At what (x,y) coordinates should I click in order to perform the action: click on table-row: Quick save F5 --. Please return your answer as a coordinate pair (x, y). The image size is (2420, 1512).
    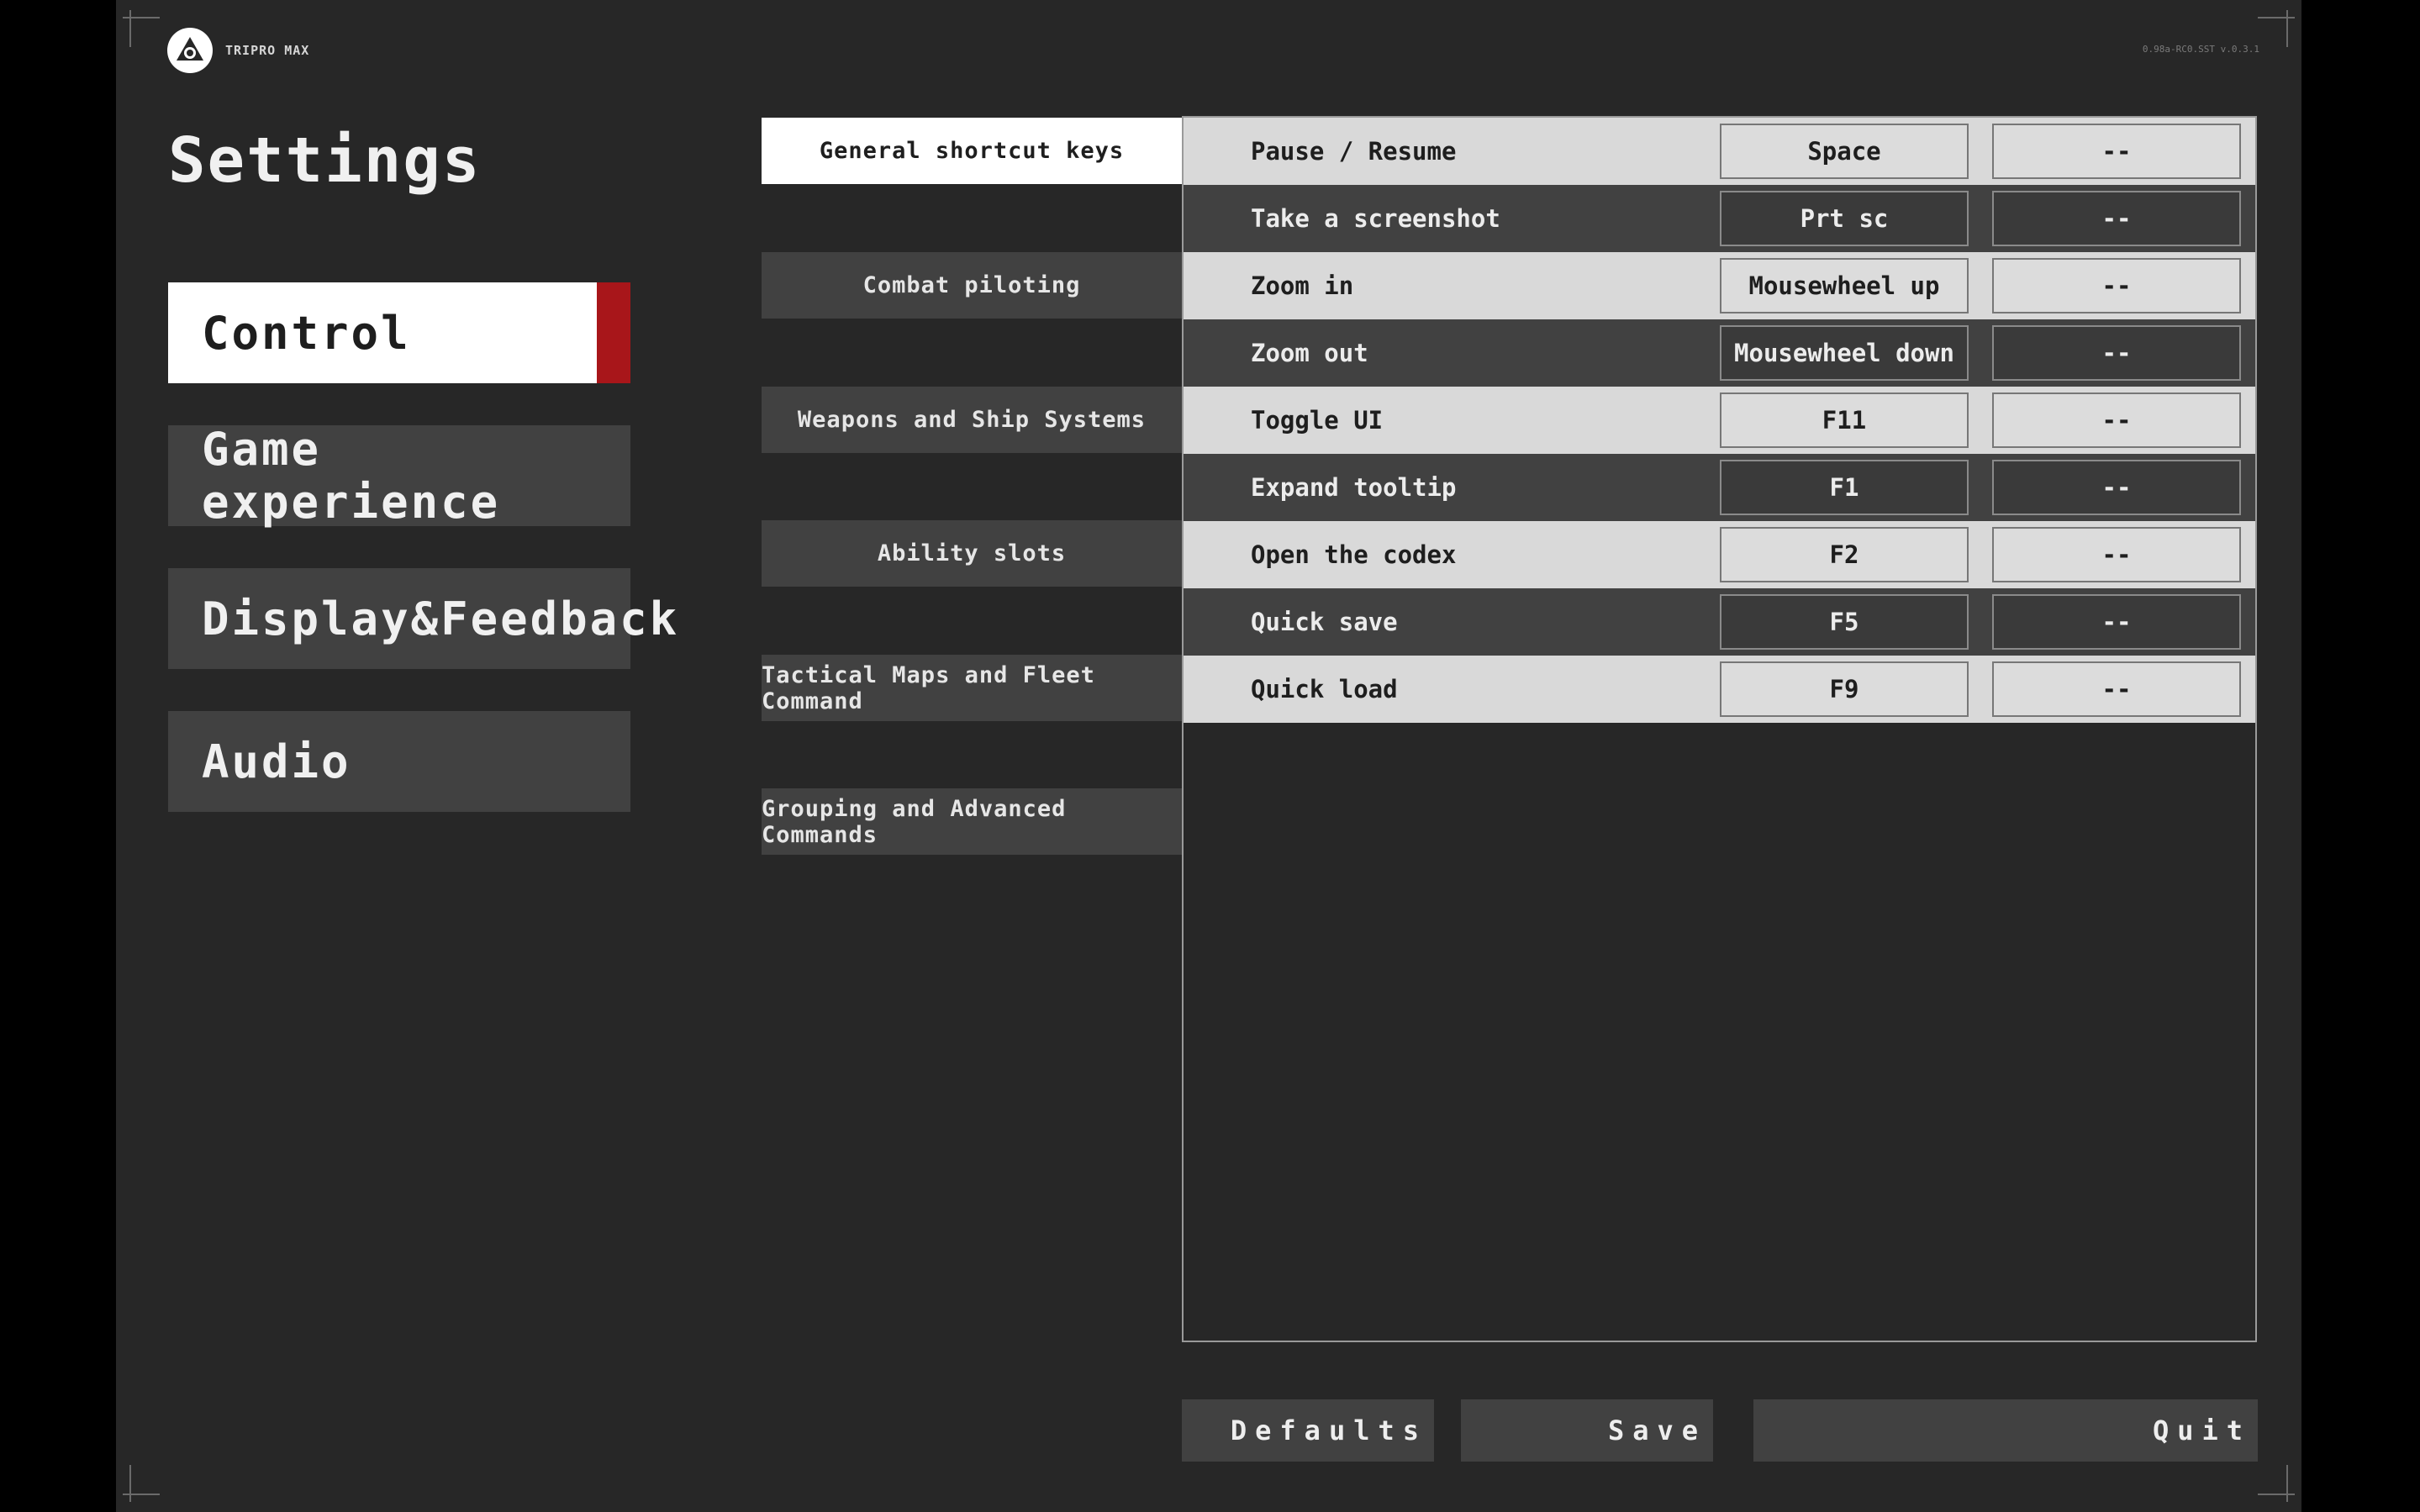
    Looking at the image, I should click on (1720, 622).